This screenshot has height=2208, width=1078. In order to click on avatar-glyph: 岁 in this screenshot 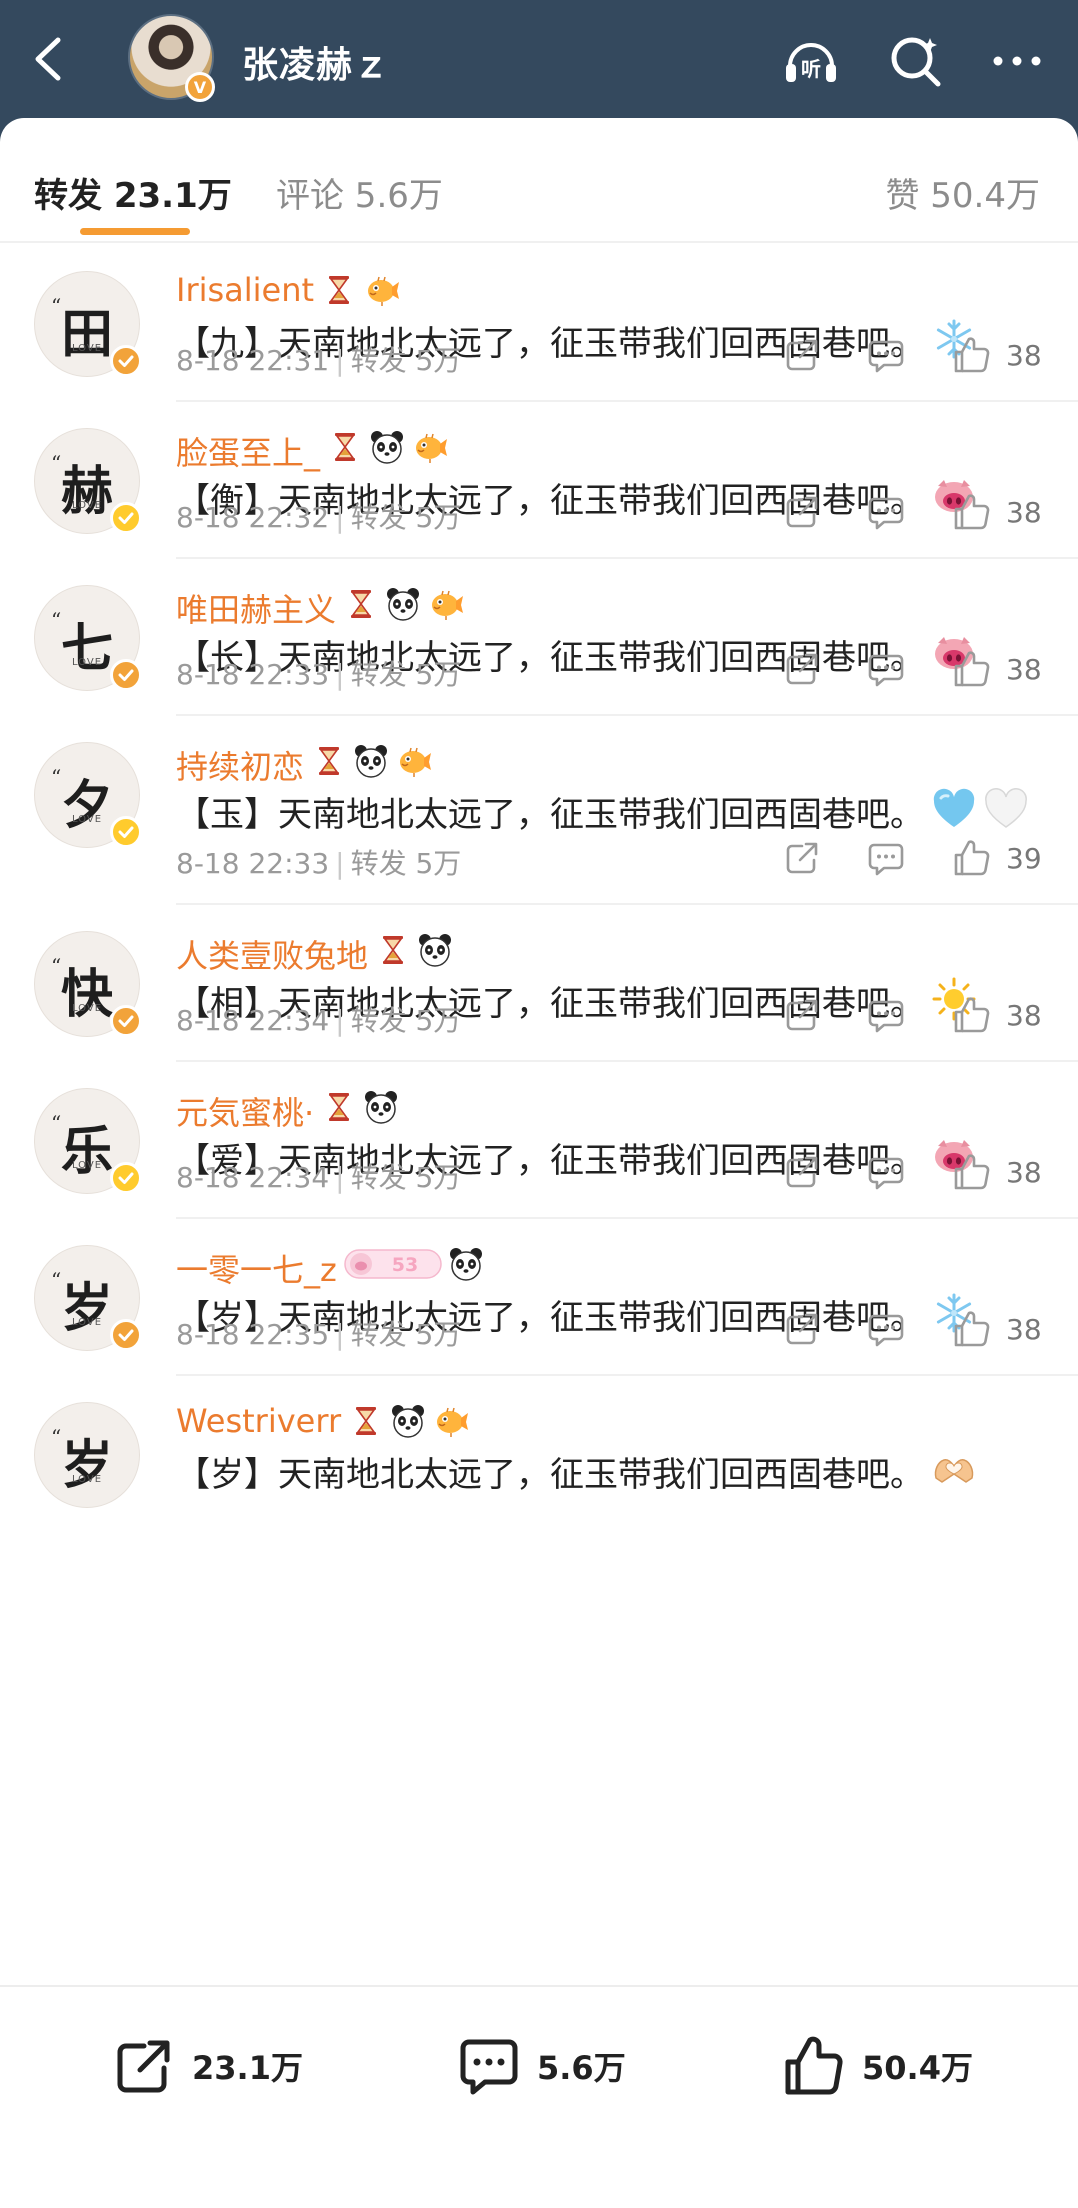, I will do `click(86, 1465)`.